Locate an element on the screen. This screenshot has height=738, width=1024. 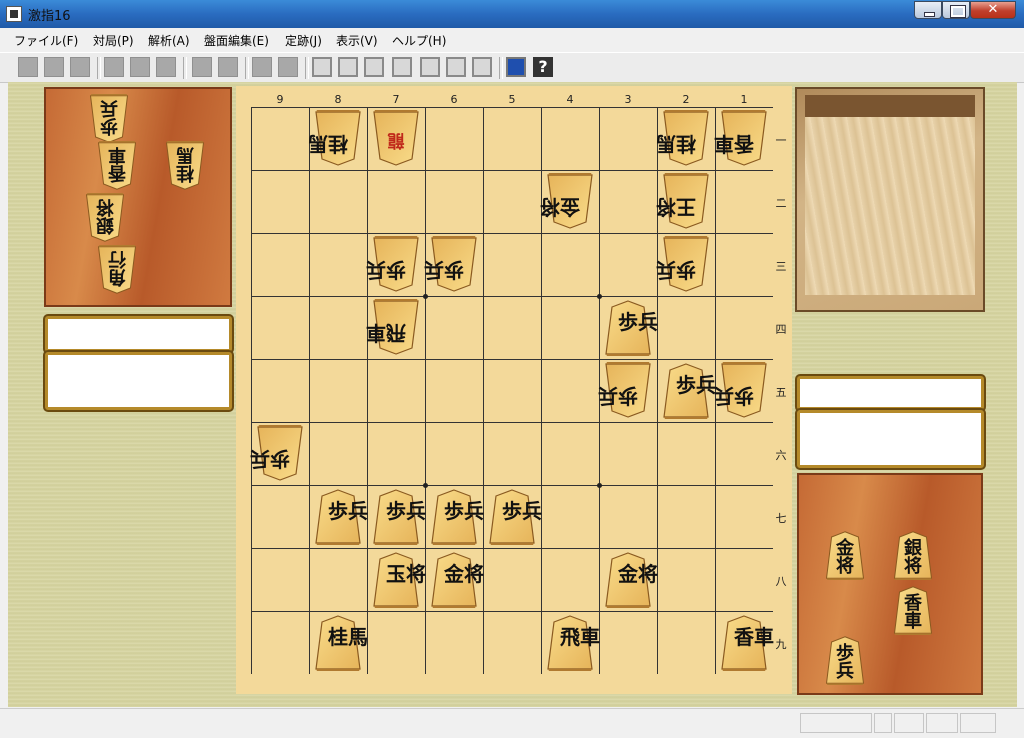
piece-sente-kin-3-8: 金将 is located at coordinates (630, 579).